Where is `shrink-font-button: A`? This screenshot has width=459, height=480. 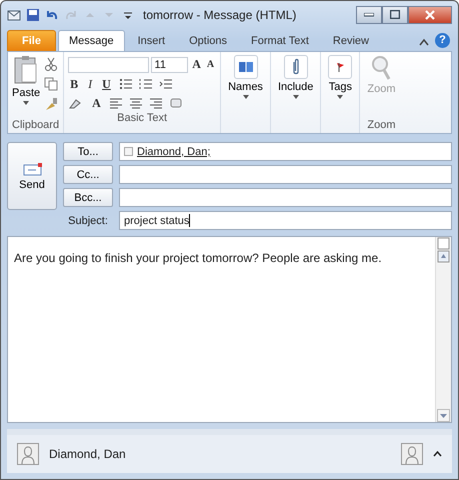 shrink-font-button: A is located at coordinates (210, 64).